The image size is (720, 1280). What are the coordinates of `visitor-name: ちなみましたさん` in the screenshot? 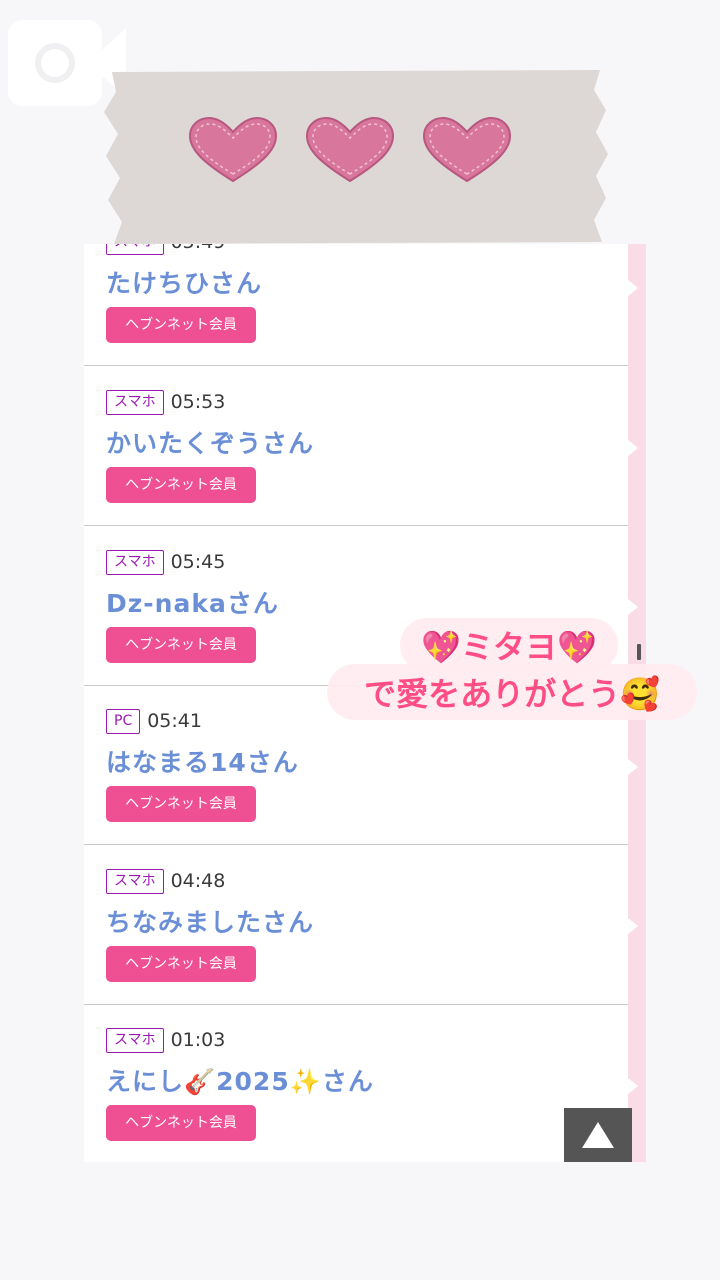 It's located at (210, 921).